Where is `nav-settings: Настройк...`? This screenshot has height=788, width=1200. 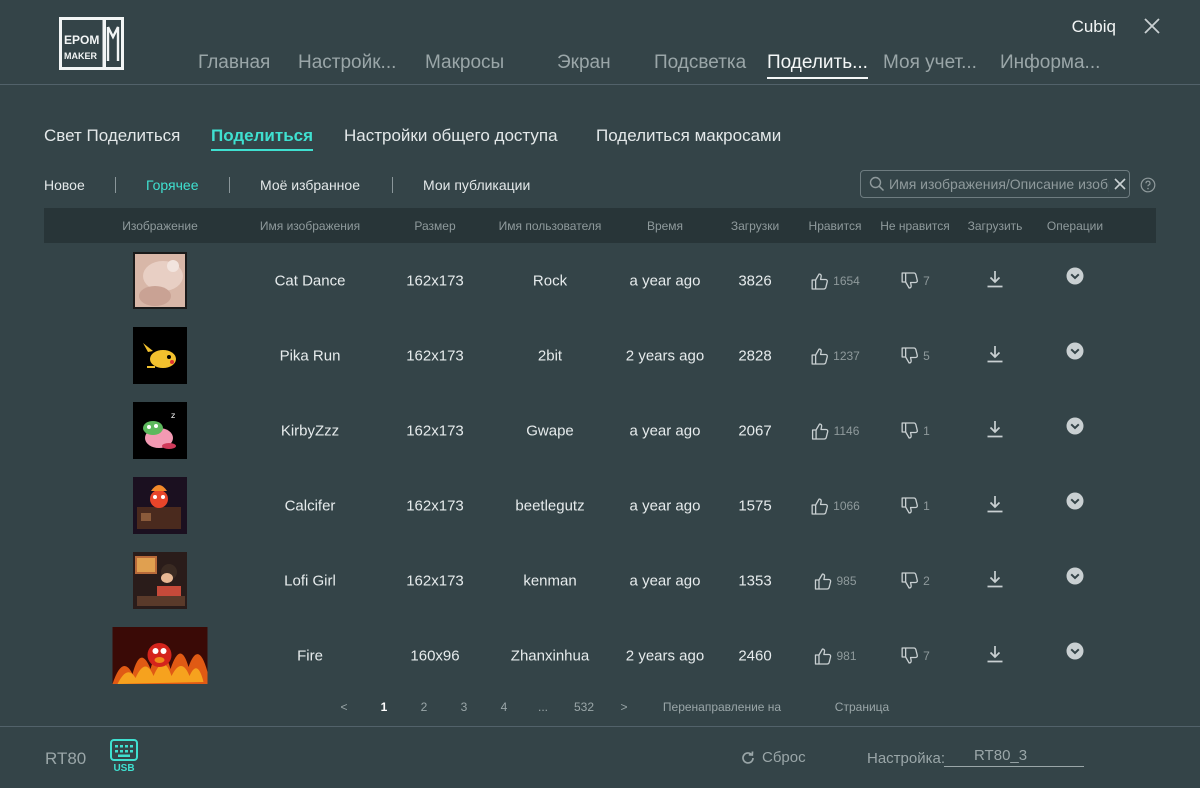 nav-settings: Настройк... is located at coordinates (347, 63).